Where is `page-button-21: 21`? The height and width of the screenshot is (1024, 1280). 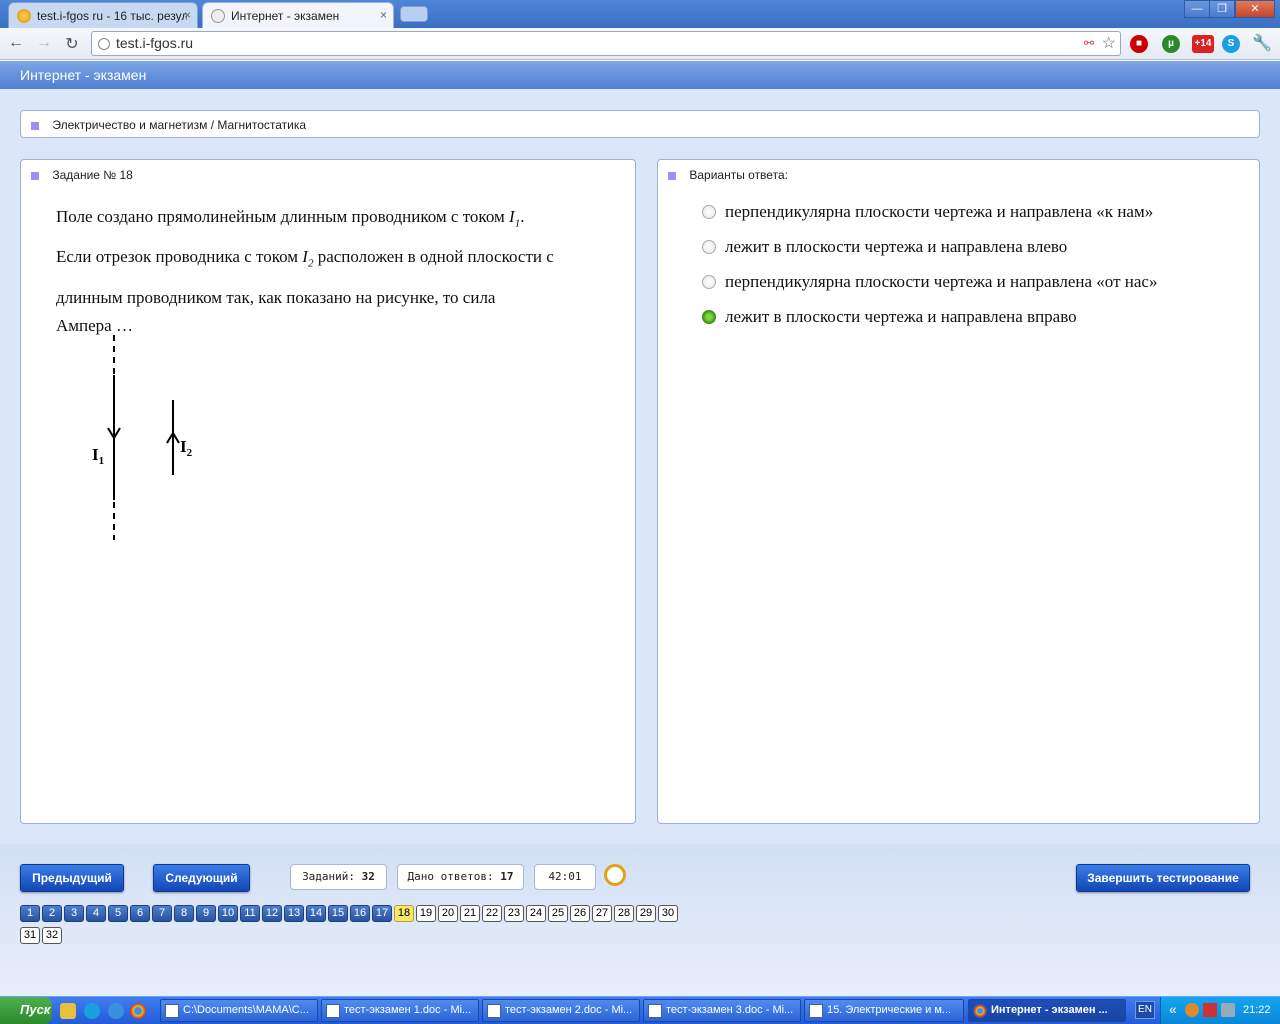 page-button-21: 21 is located at coordinates (470, 913).